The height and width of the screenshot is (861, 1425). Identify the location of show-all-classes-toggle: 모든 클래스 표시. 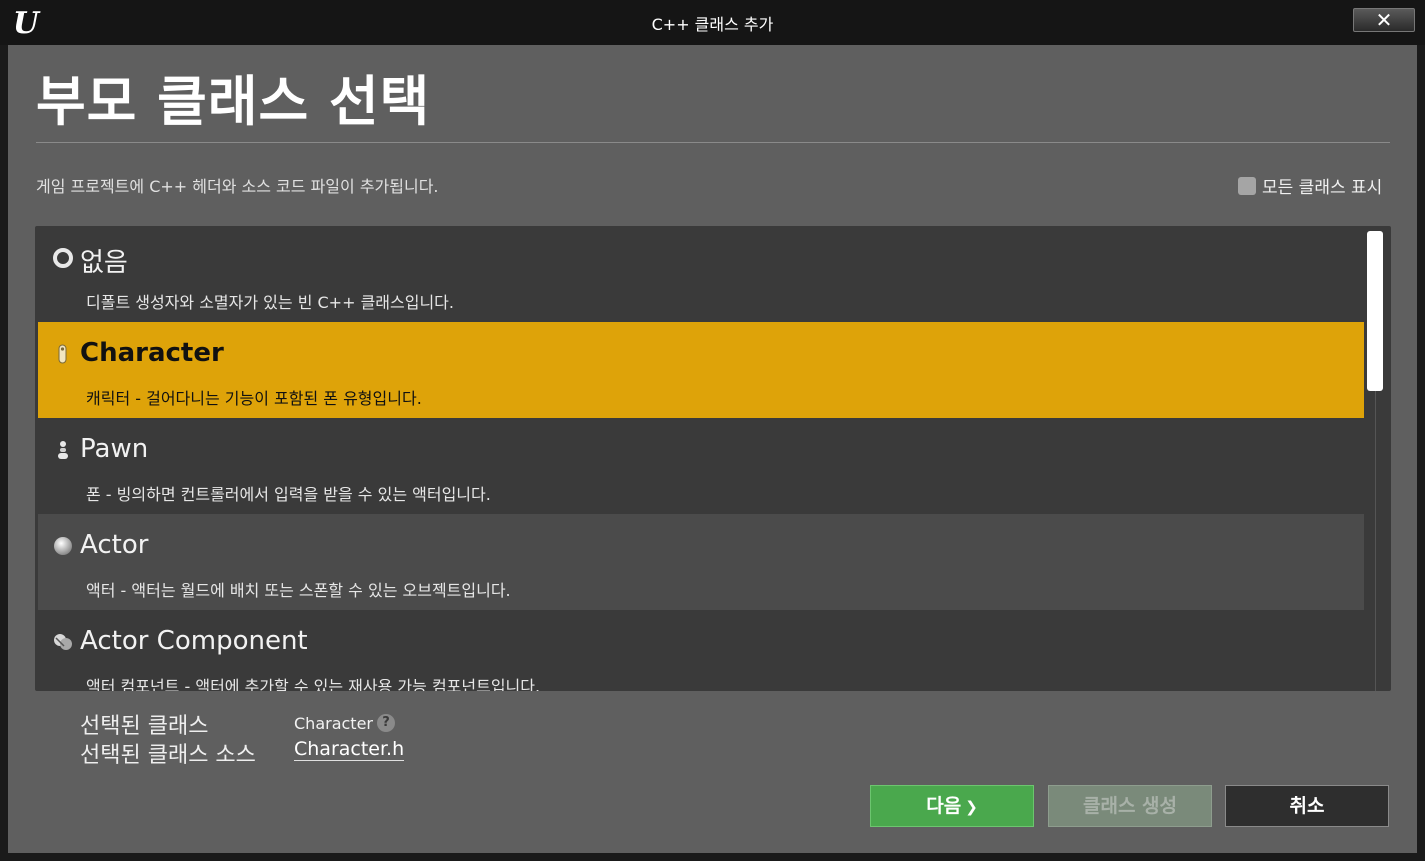
(1310, 185).